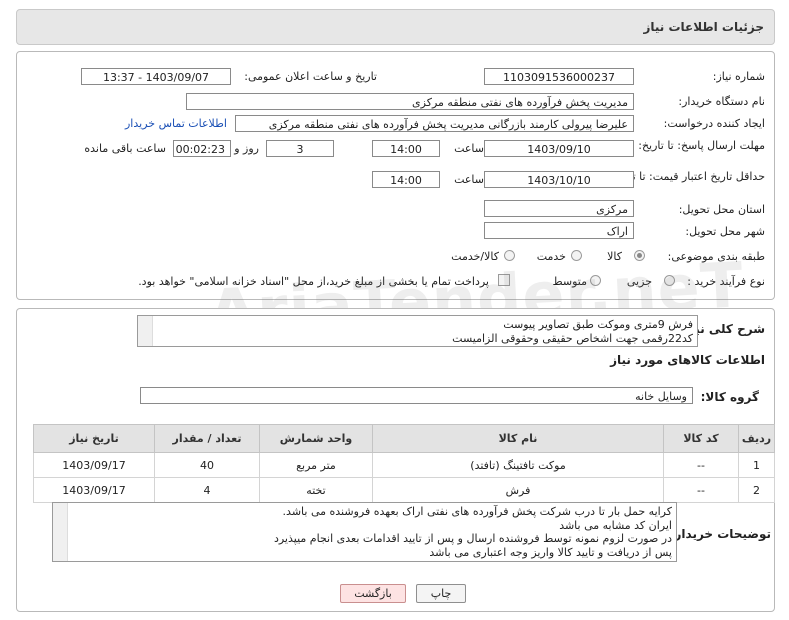 The height and width of the screenshot is (620, 789). I want to click on col-code: کد کالا, so click(701, 438).